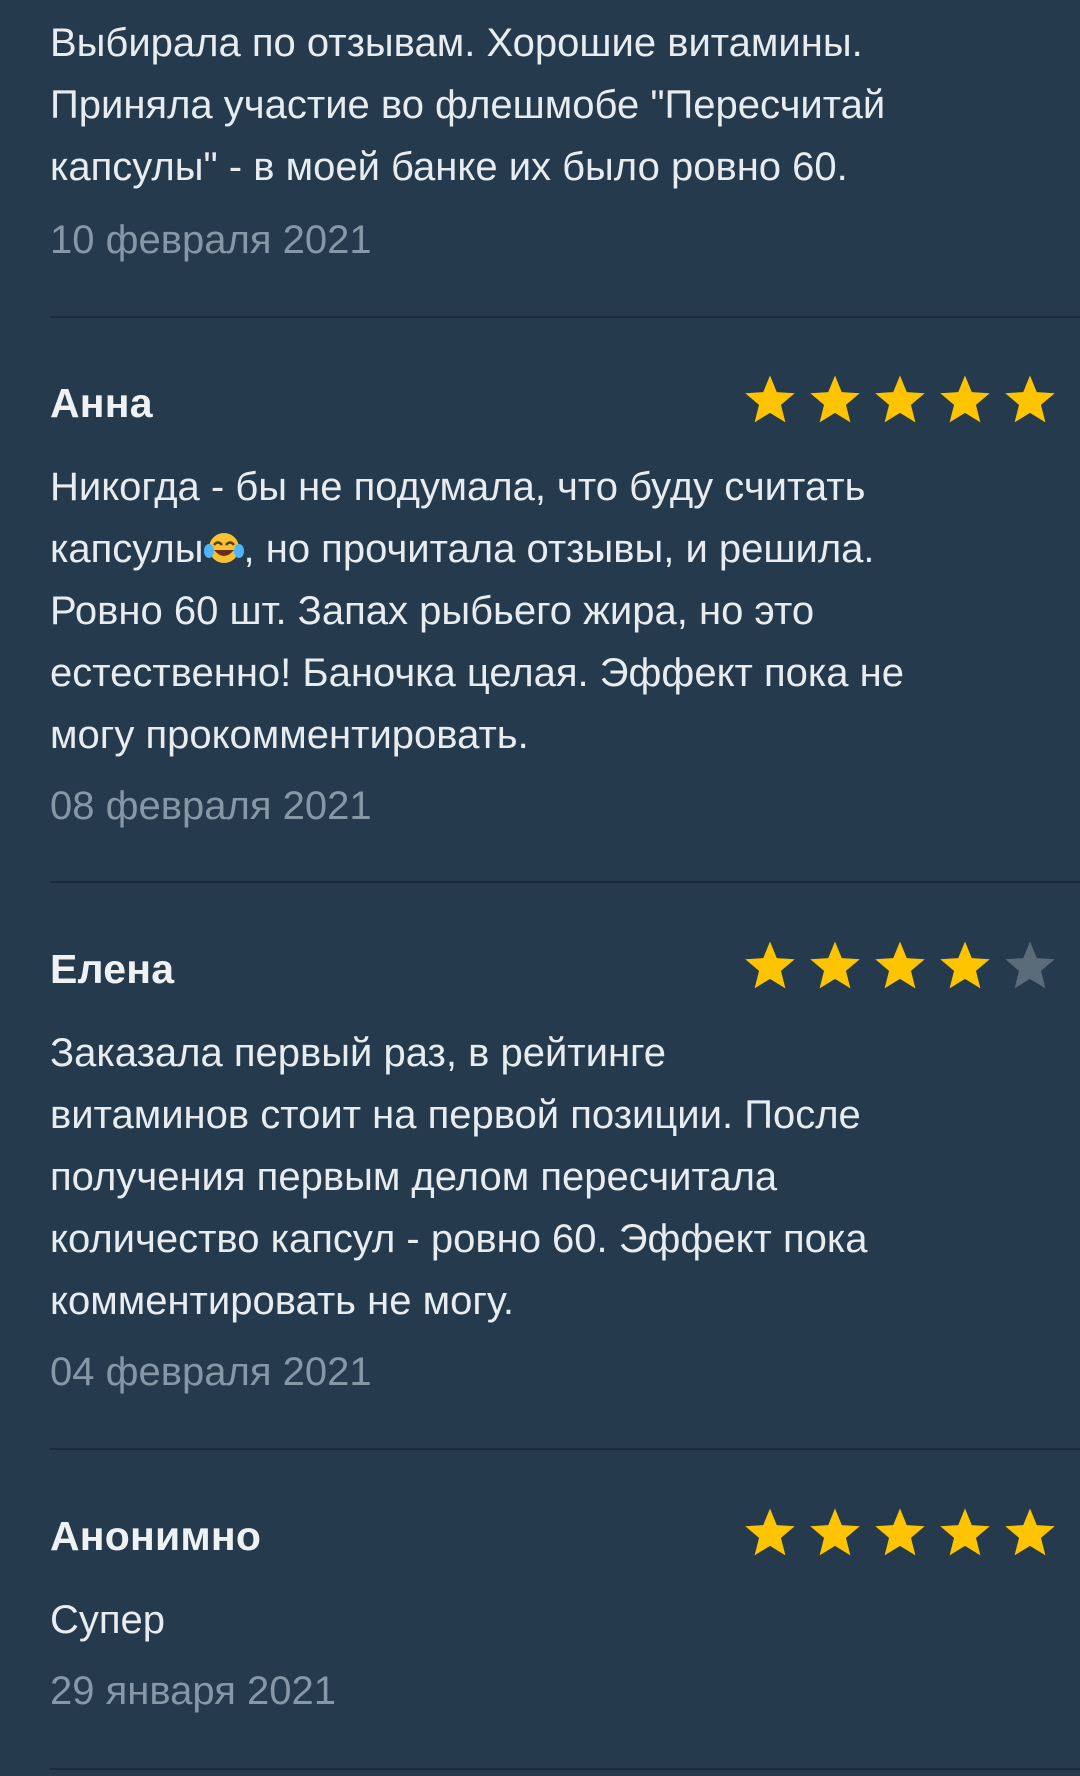 The image size is (1080, 1776). What do you see at coordinates (101, 403) in the screenshot?
I see `review-author: Анна` at bounding box center [101, 403].